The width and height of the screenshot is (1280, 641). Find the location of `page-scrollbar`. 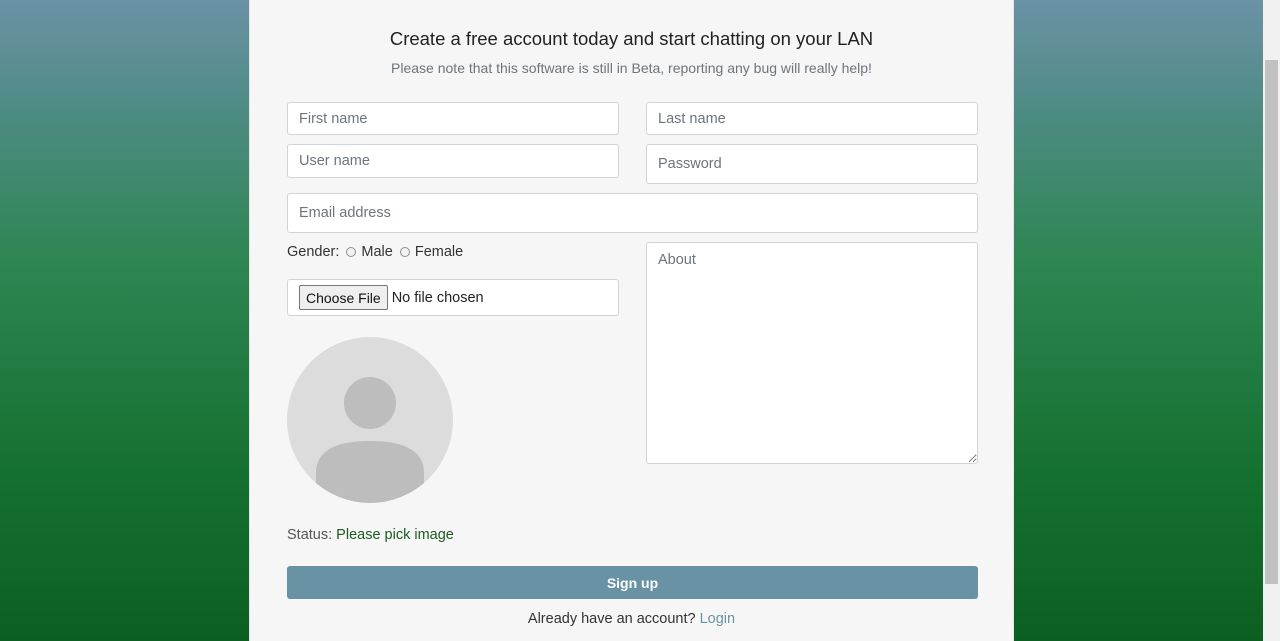

page-scrollbar is located at coordinates (1271, 320).